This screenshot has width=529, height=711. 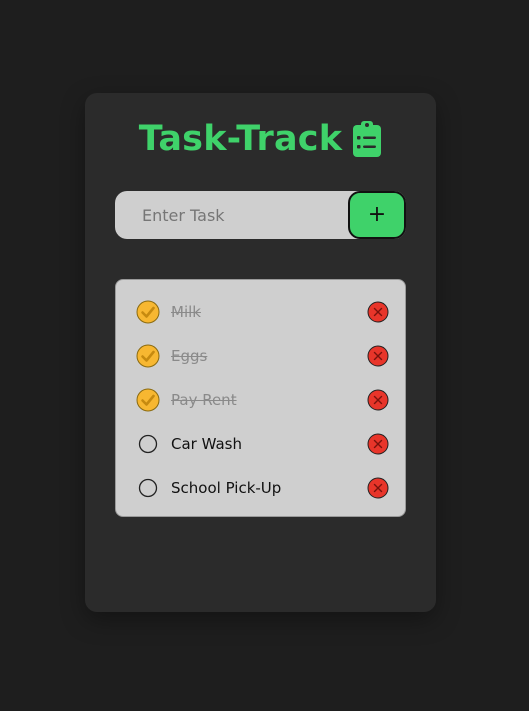 What do you see at coordinates (367, 139) in the screenshot?
I see `clipboard-list-icon` at bounding box center [367, 139].